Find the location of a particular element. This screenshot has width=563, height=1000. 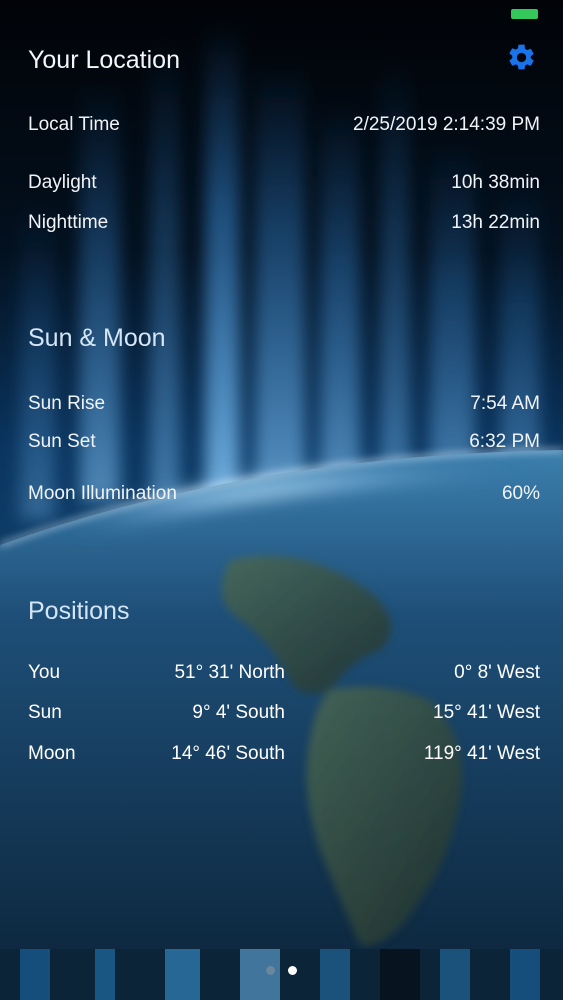

moon-illumination-label: Moon Illumination is located at coordinates (102, 493).